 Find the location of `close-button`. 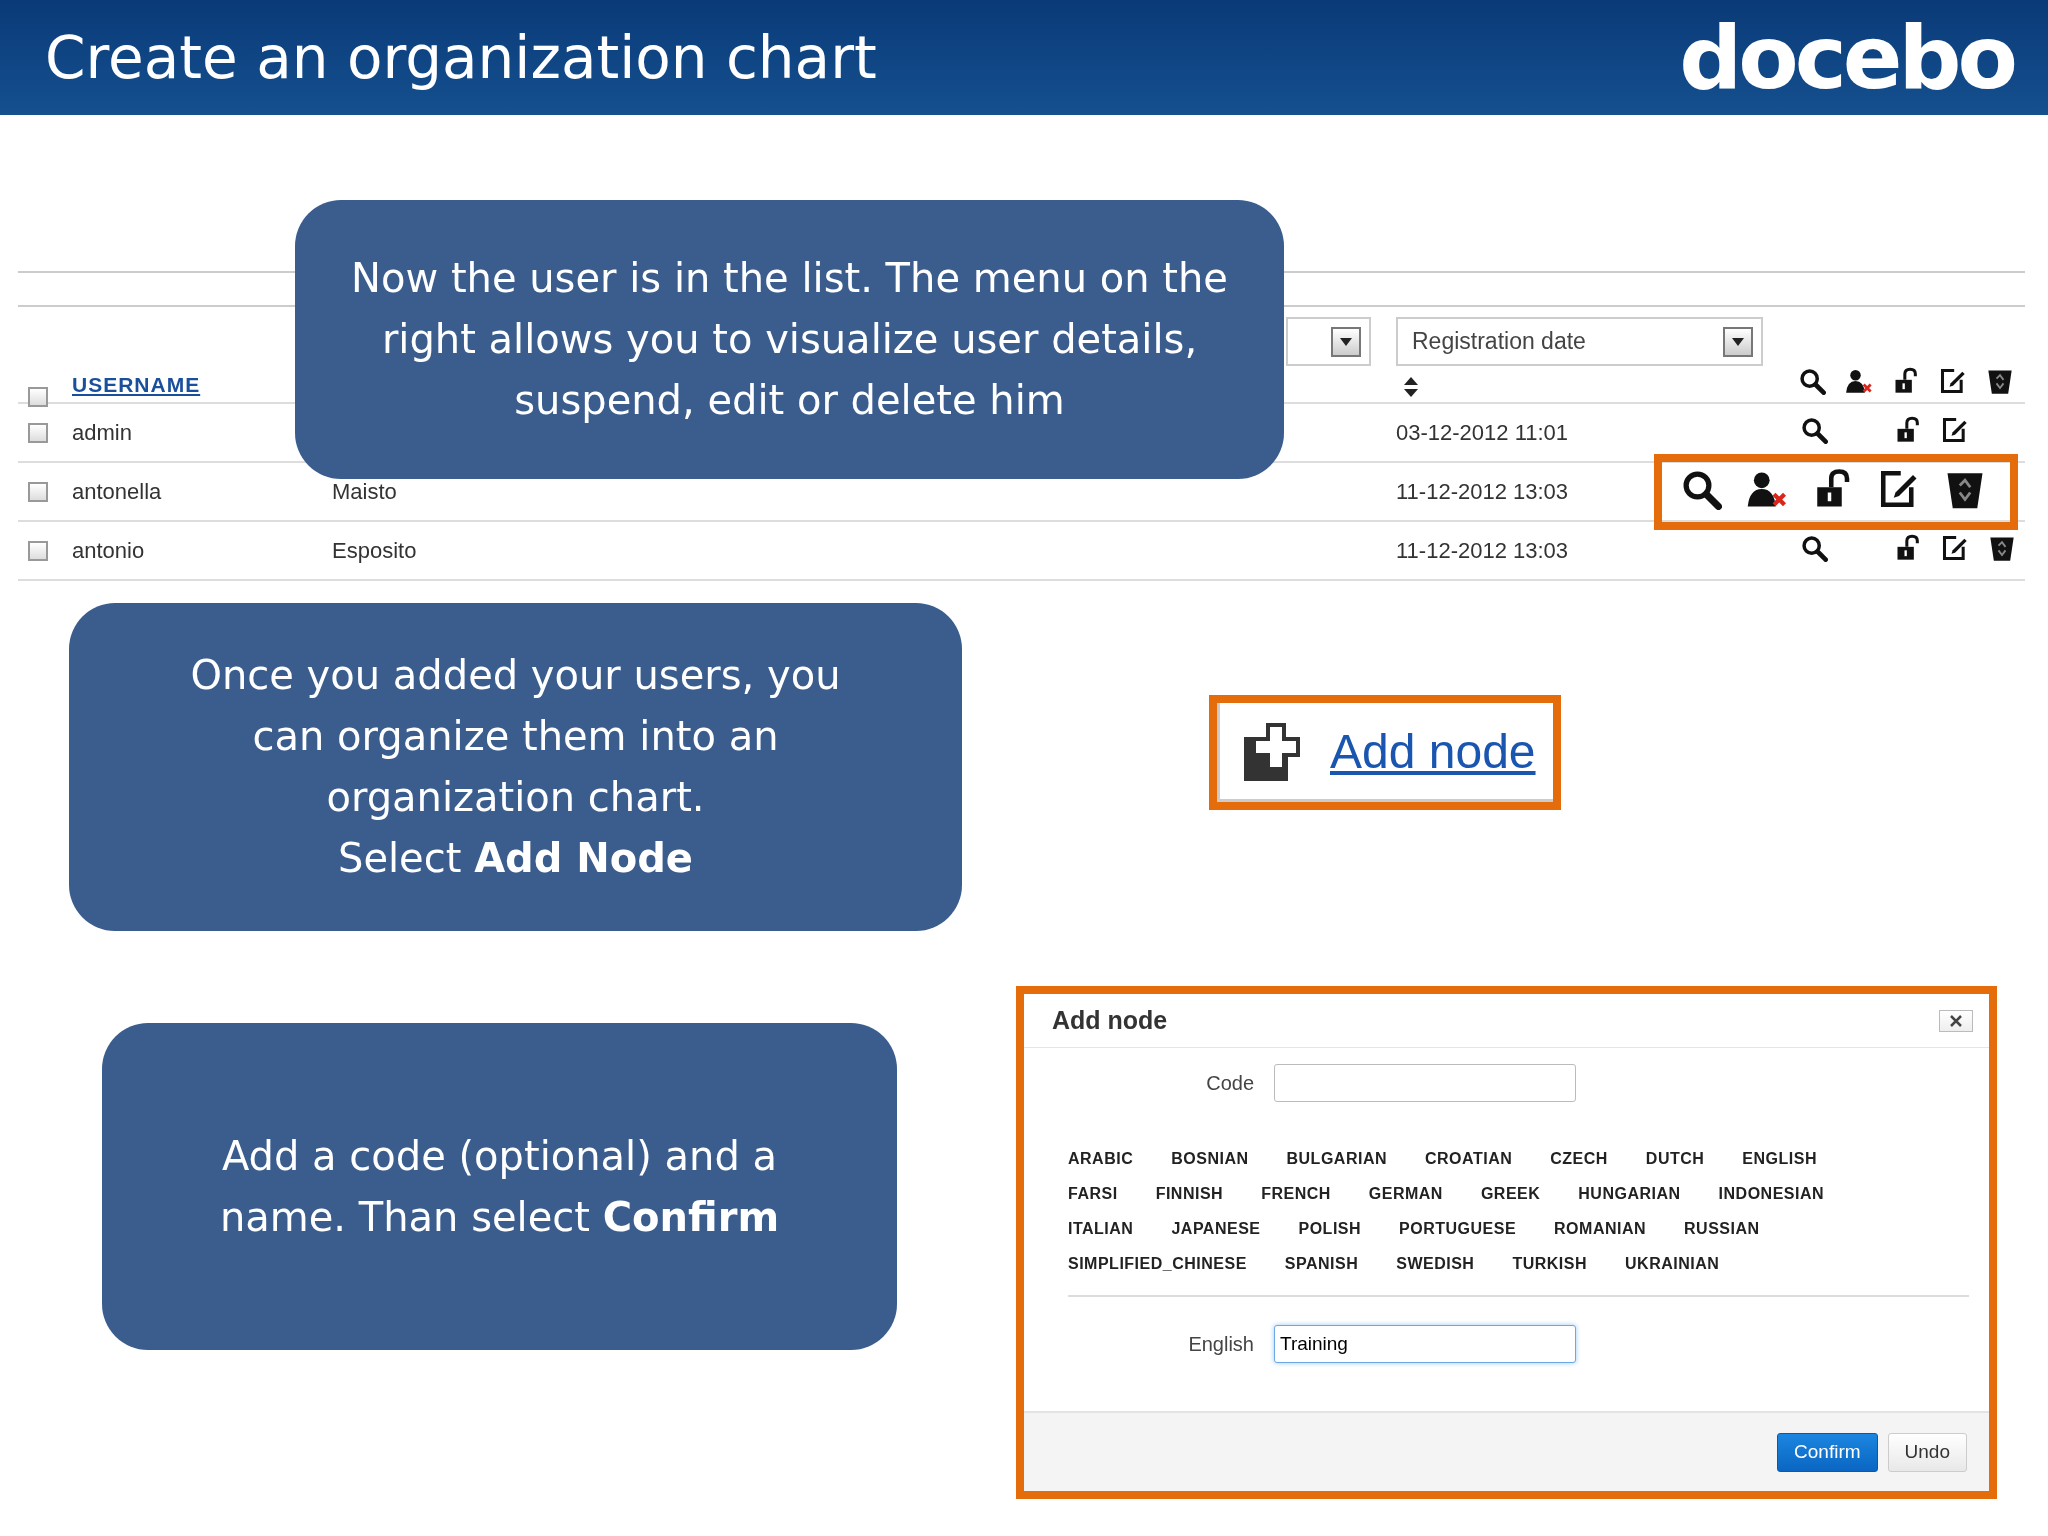

close-button is located at coordinates (1956, 1020).